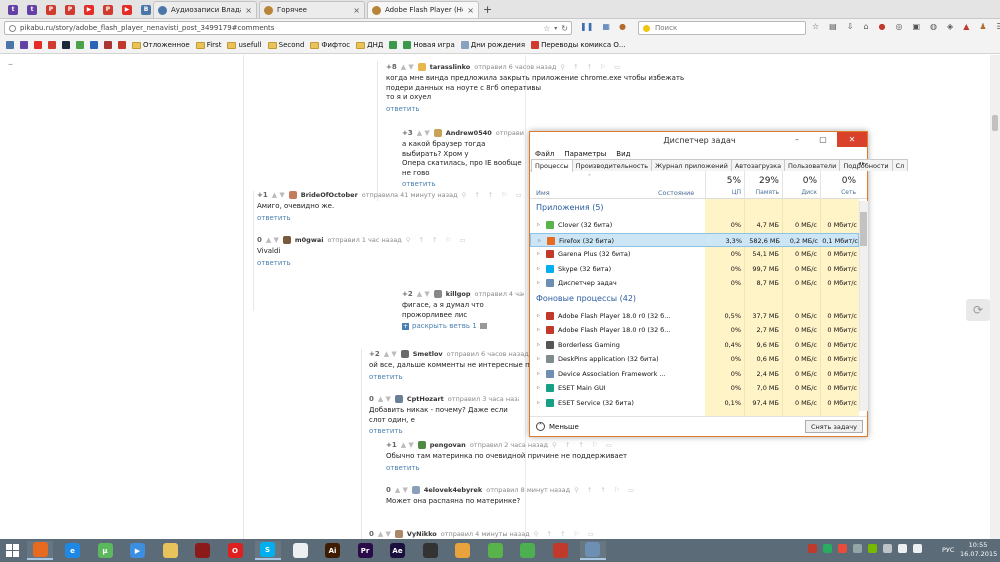 Image resolution: width=1000 pixels, height=562 pixels. Describe the element at coordinates (450, 67) in the screenshot. I see `comment-author: tarasslinko` at that location.